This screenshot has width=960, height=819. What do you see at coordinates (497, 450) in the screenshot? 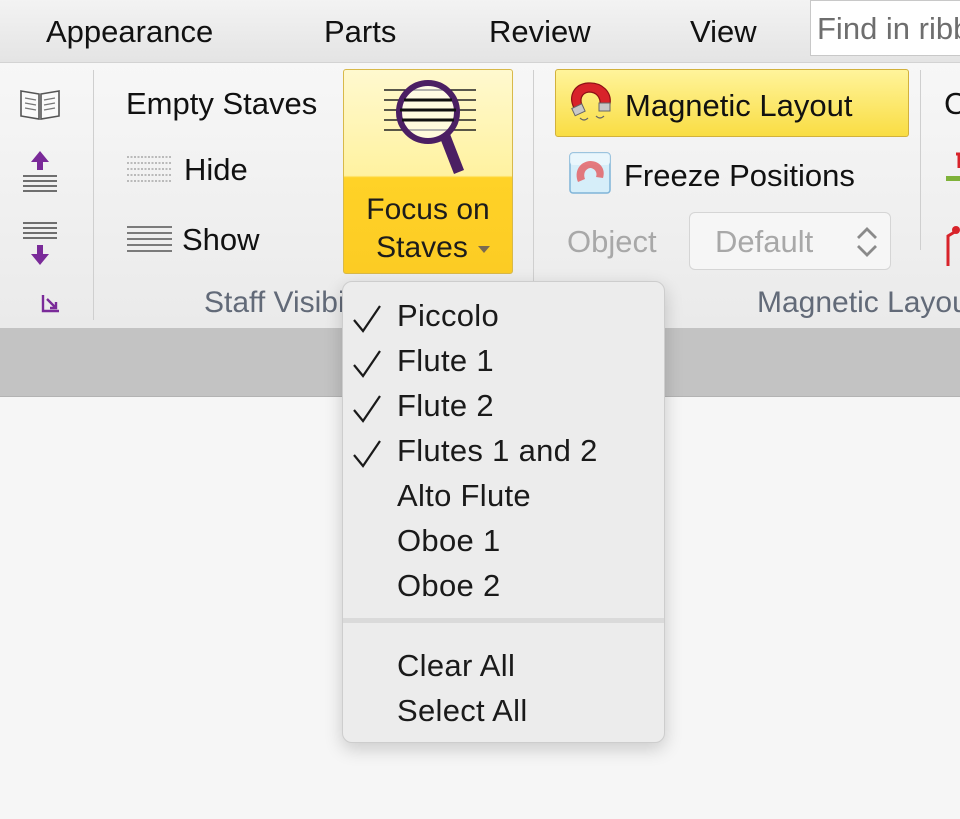
I see `menu-item-label: Flutes 1 and 2` at bounding box center [497, 450].